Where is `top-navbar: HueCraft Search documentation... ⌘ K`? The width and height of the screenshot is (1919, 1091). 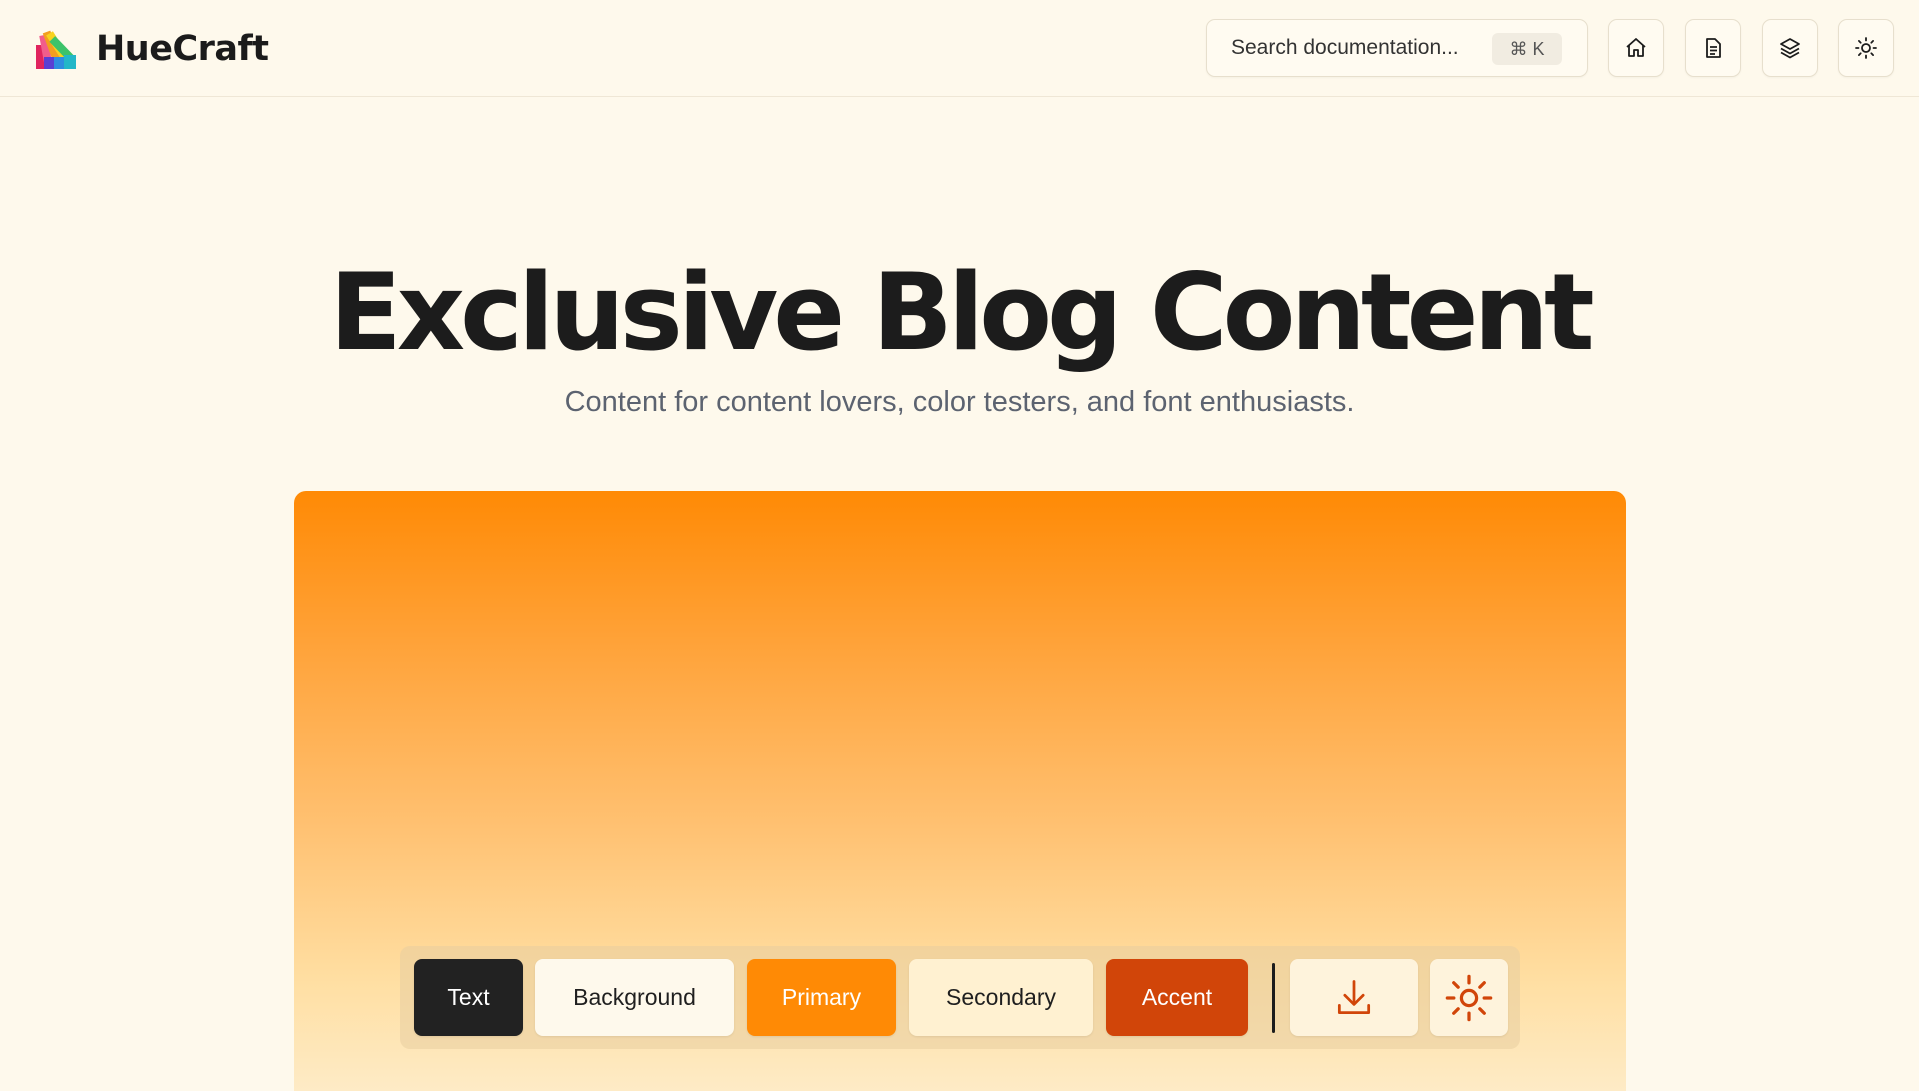
top-navbar: HueCraft Search documentation... ⌘ K is located at coordinates (959, 48).